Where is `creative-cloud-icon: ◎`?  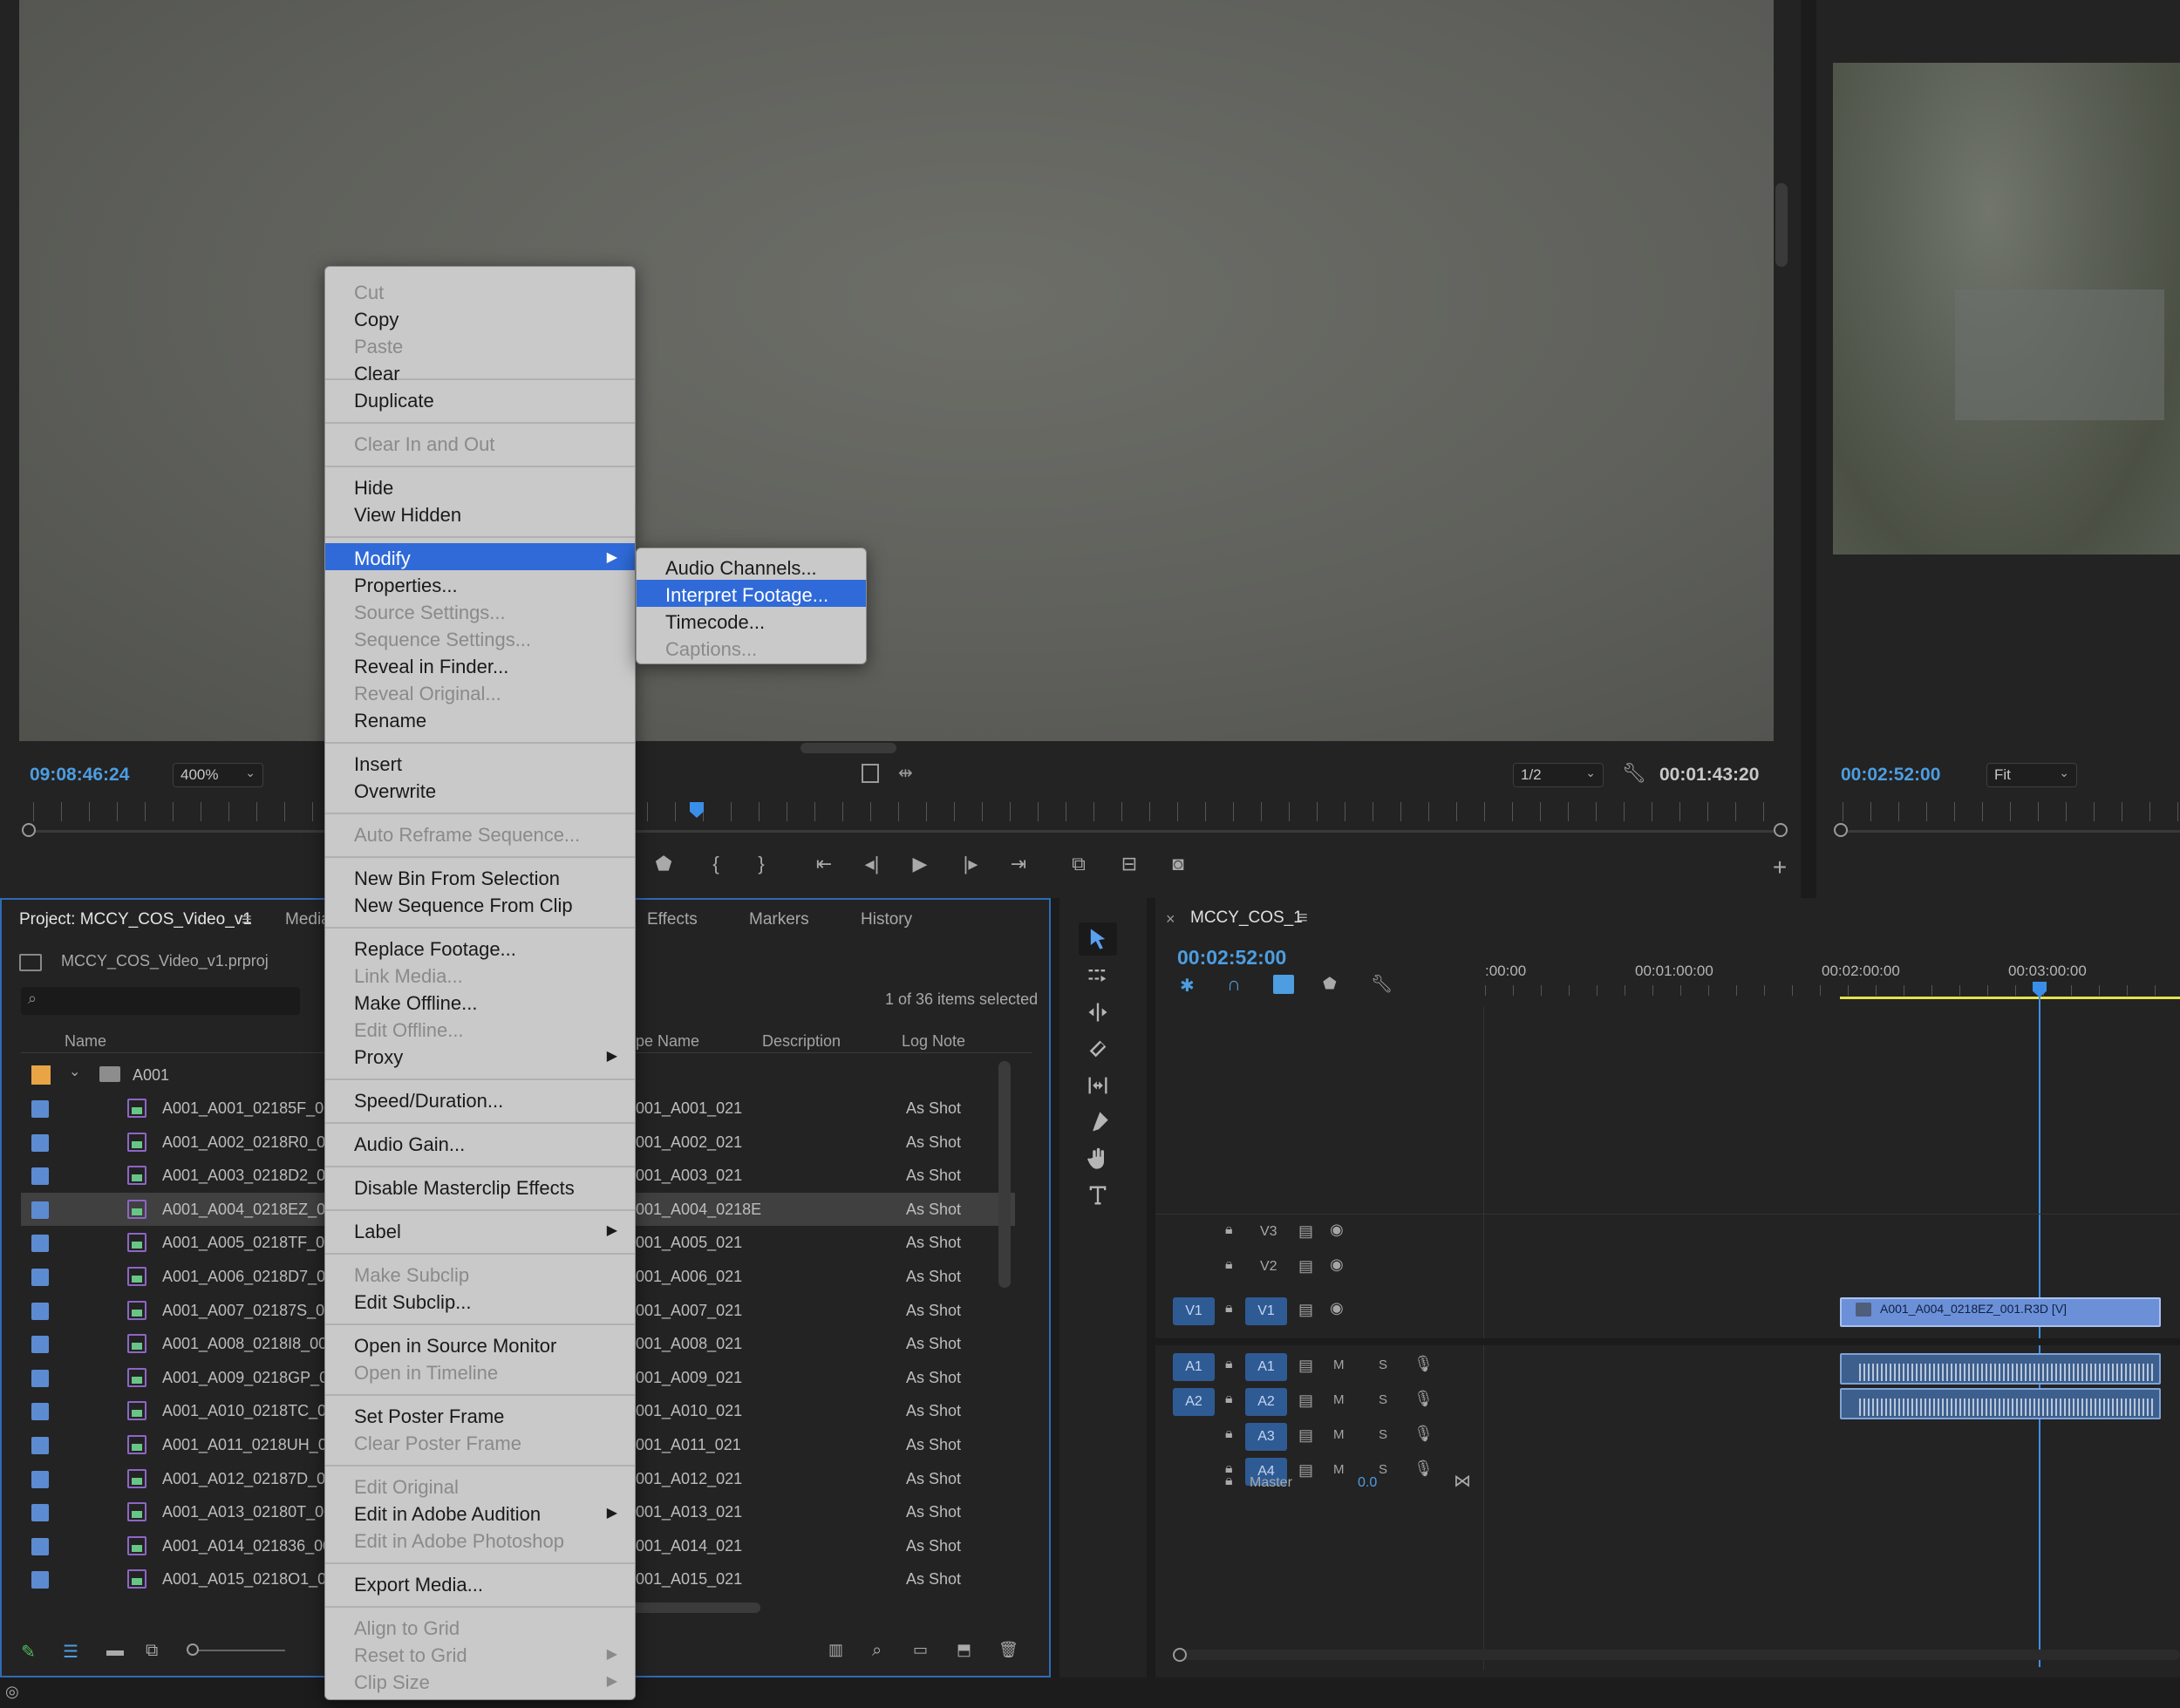 creative-cloud-icon: ◎ is located at coordinates (12, 1692).